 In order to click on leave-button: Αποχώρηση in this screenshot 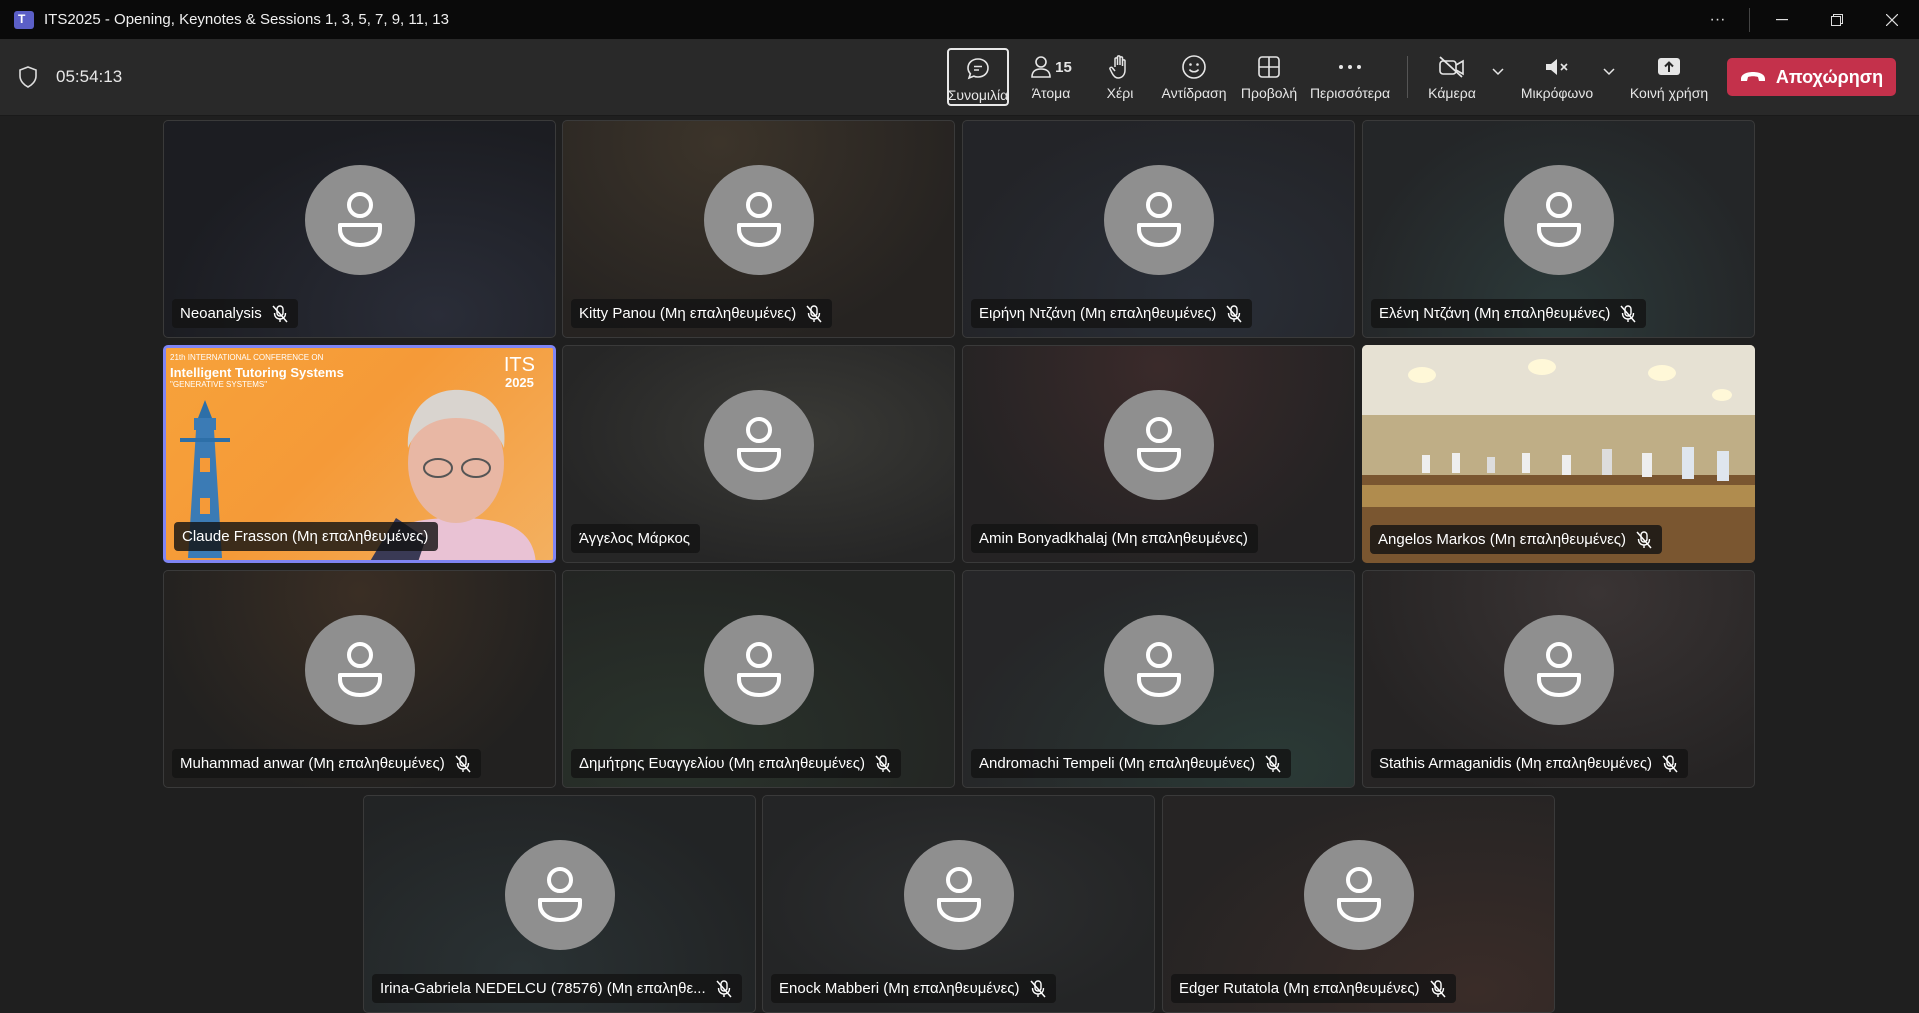, I will do `click(1811, 77)`.